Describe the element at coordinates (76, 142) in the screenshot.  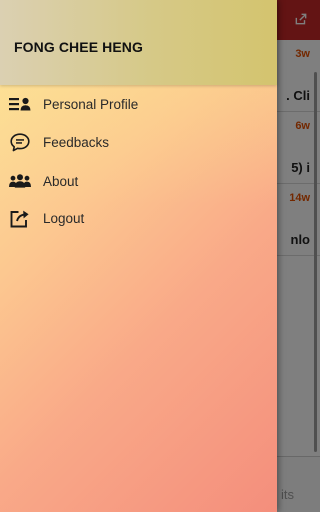
I see `menu-item-label: Feedbacks` at that location.